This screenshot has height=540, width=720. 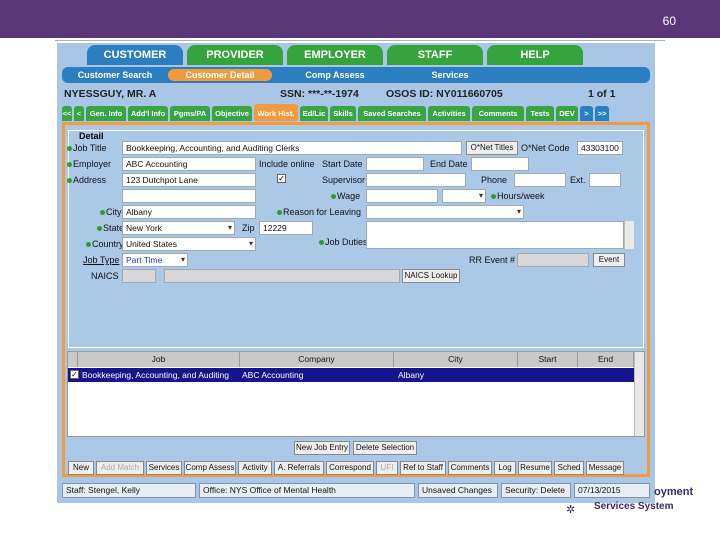 What do you see at coordinates (178, 228) in the screenshot?
I see `state-select: New York` at bounding box center [178, 228].